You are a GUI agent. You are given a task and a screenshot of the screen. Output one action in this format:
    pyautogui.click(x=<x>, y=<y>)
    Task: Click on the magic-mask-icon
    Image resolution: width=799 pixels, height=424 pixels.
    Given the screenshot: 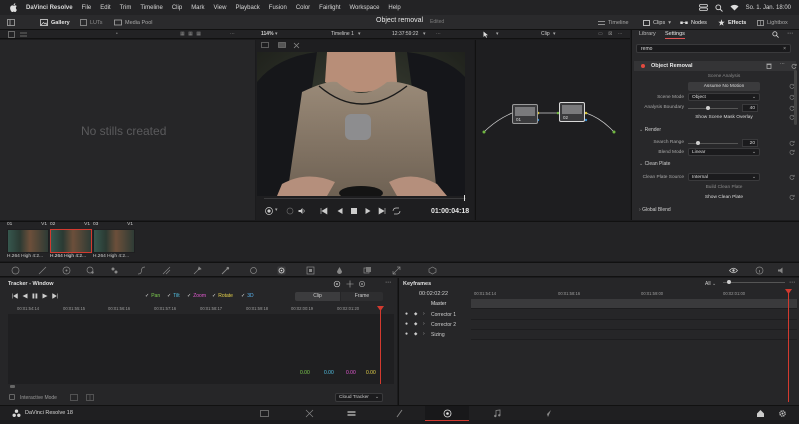 What is the action you would take?
    pyautogui.click(x=310, y=270)
    